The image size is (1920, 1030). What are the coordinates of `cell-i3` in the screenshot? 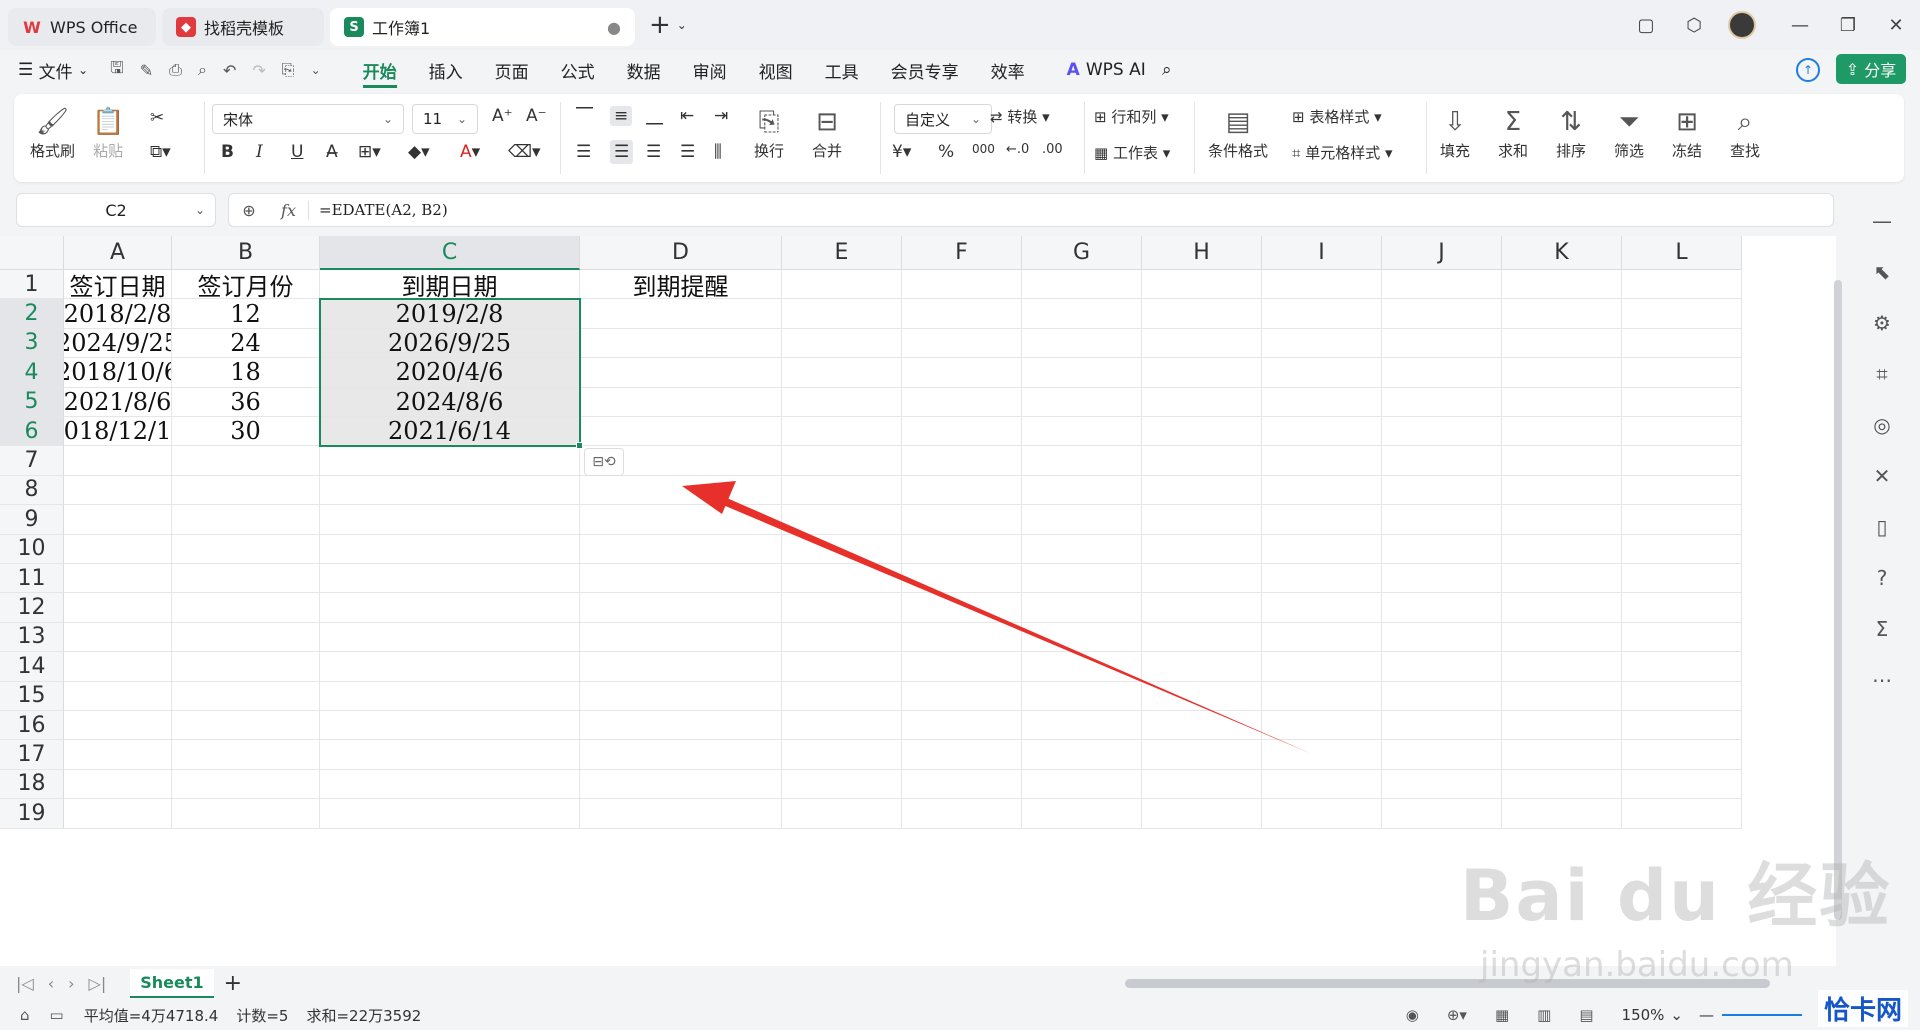 It's located at (1322, 343).